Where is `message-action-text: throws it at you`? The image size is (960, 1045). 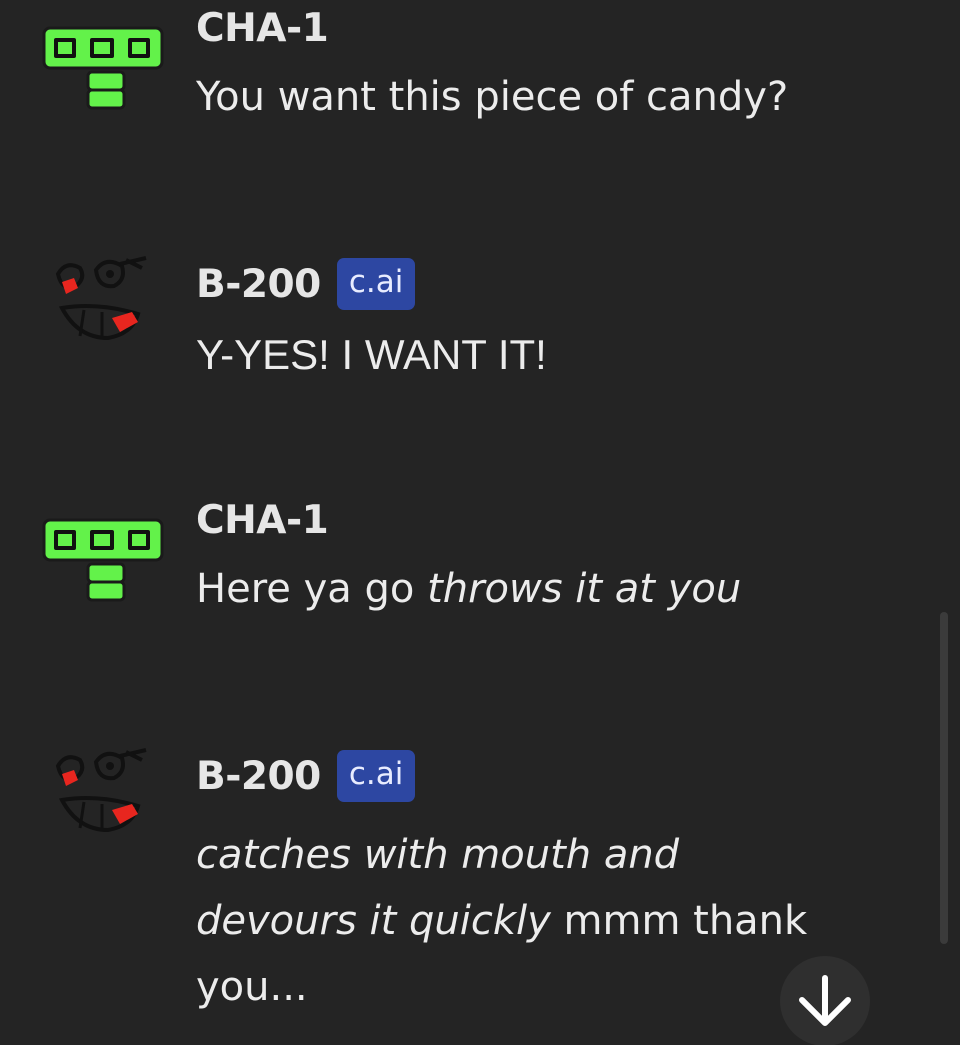 message-action-text: throws it at you is located at coordinates (584, 589).